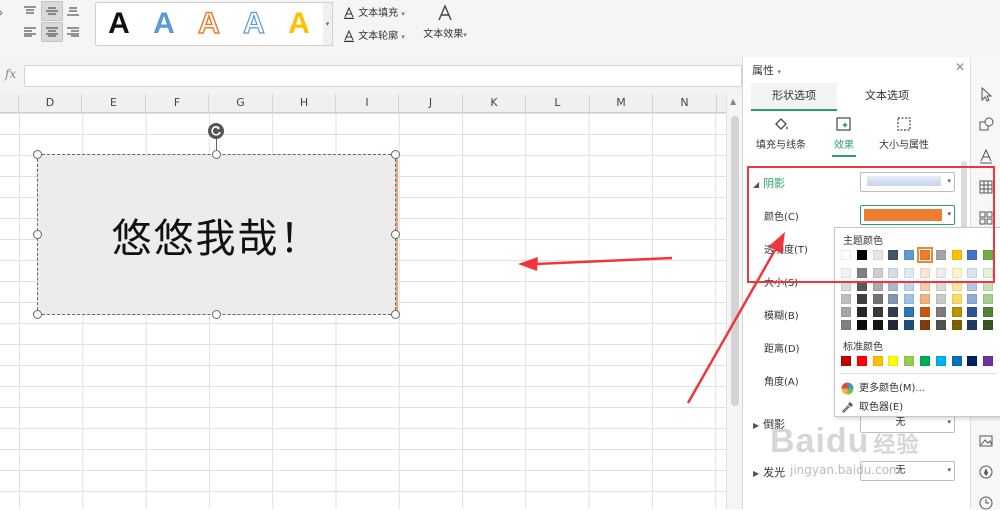  I want to click on watermark-cn: 经验, so click(896, 444).